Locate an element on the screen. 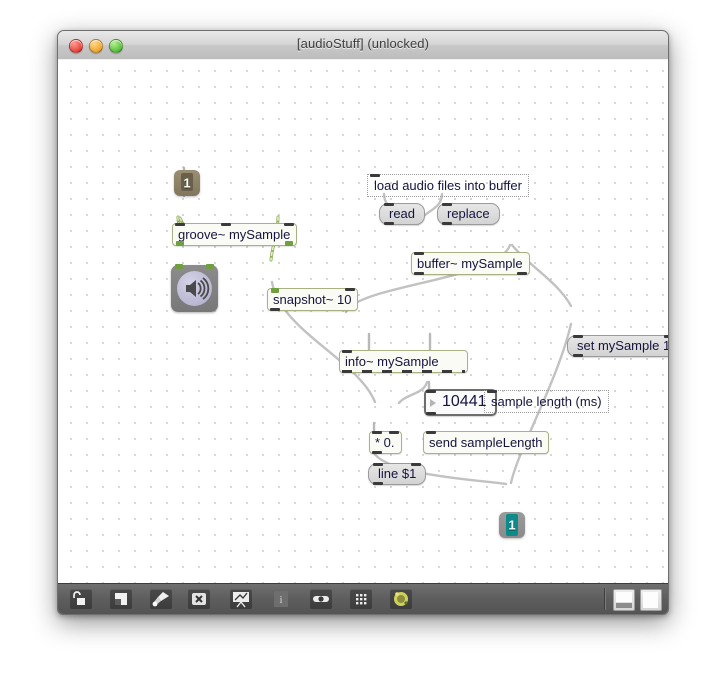  object-multiply: * 0. is located at coordinates (385, 442).